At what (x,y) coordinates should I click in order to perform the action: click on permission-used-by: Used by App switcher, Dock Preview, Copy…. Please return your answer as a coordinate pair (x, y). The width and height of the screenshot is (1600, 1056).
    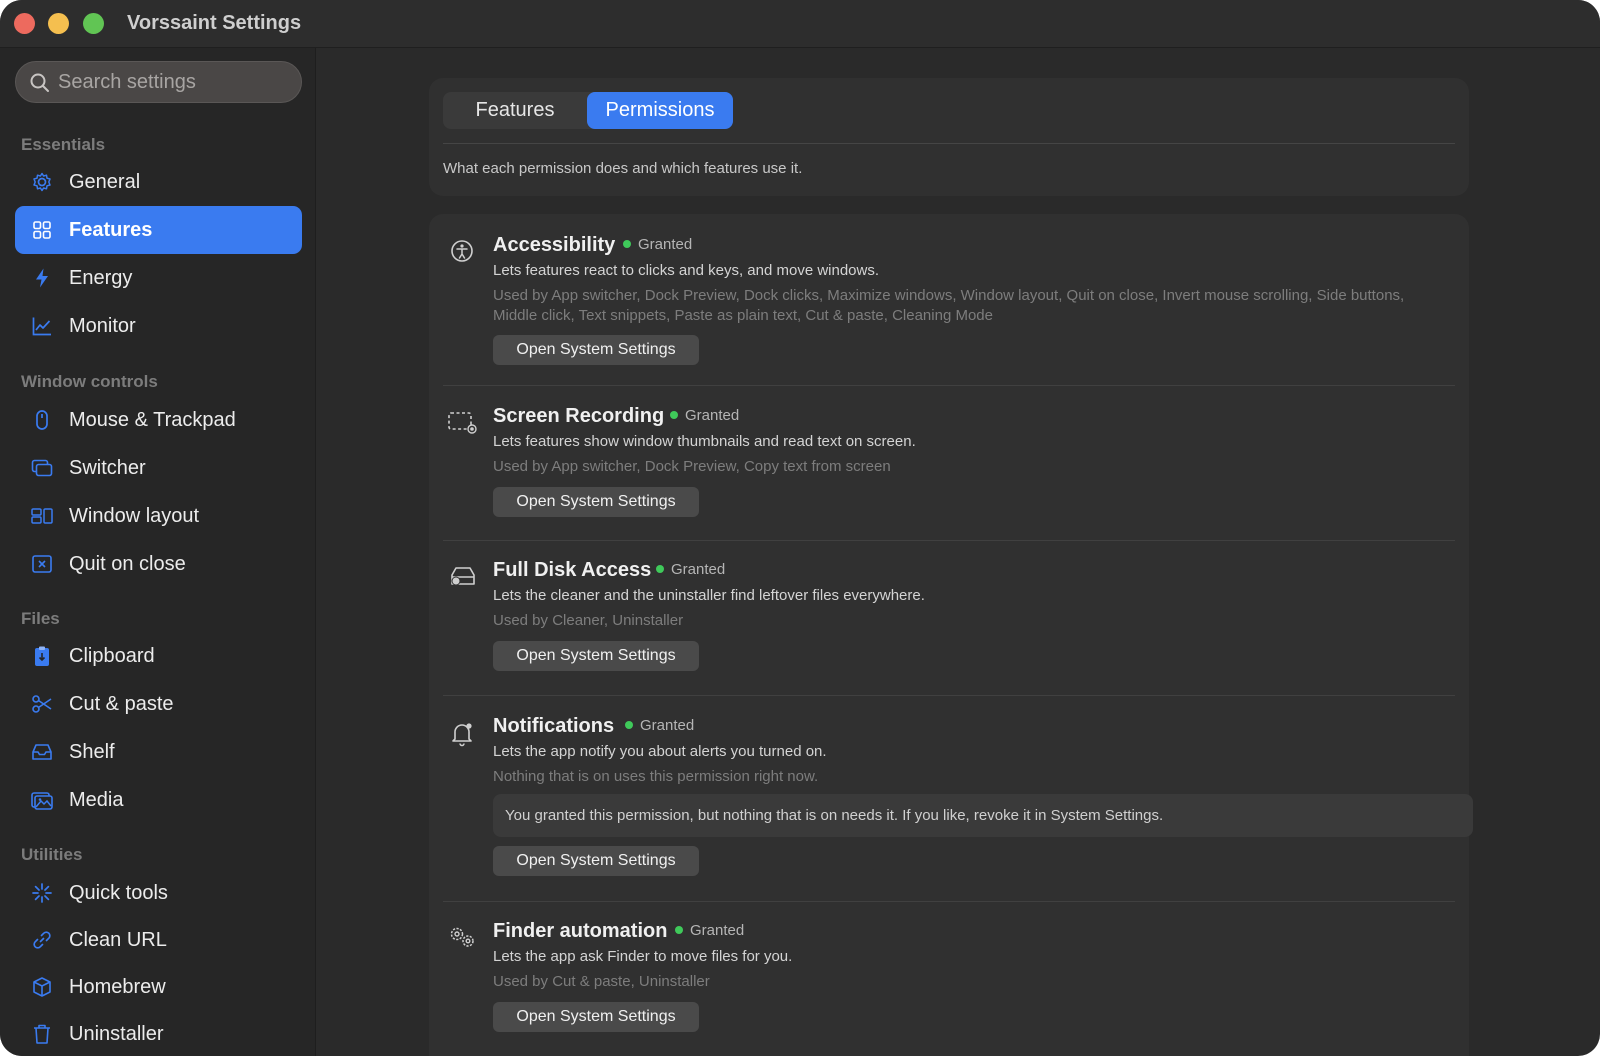
    Looking at the image, I should click on (692, 466).